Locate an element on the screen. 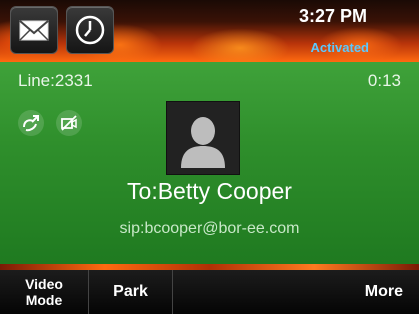 Image resolution: width=419 pixels, height=314 pixels. video-mode-label-line2: Mode is located at coordinates (44, 300).